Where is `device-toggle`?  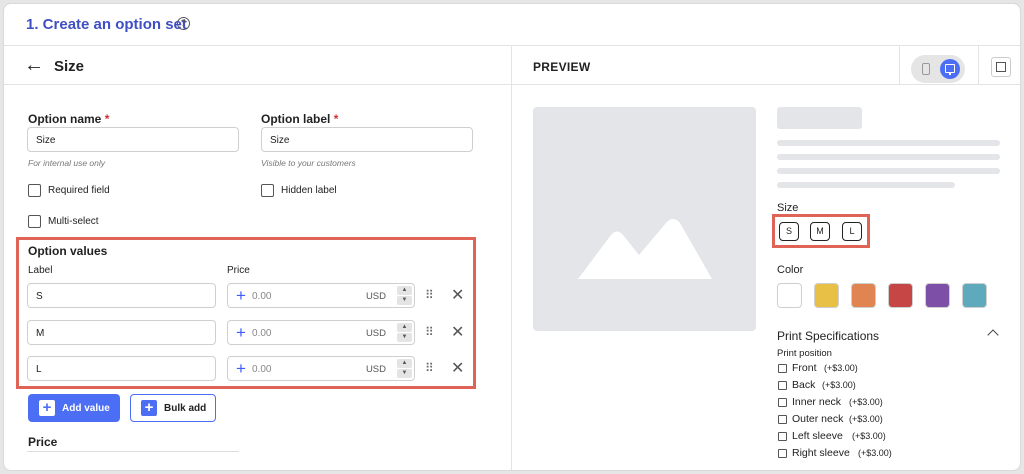
device-toggle is located at coordinates (938, 69).